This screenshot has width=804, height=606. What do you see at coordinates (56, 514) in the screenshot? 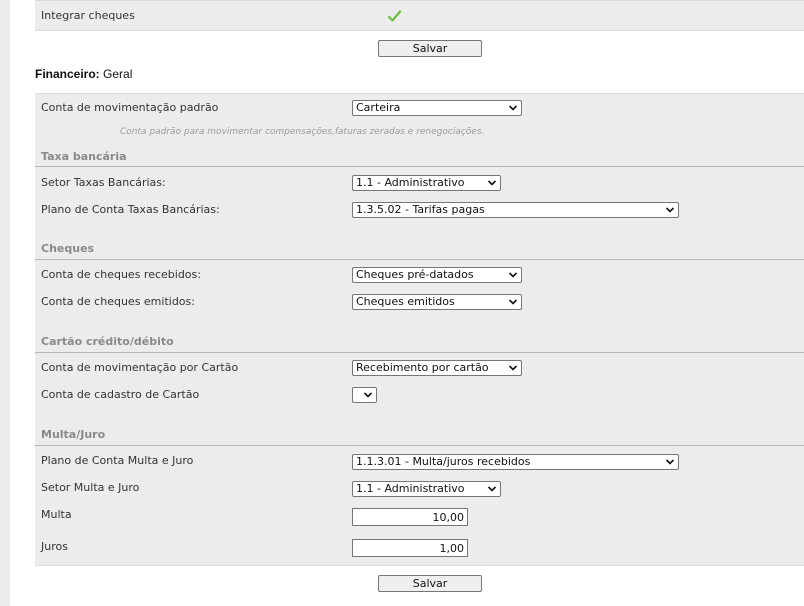
I see `multa-label: Multa` at bounding box center [56, 514].